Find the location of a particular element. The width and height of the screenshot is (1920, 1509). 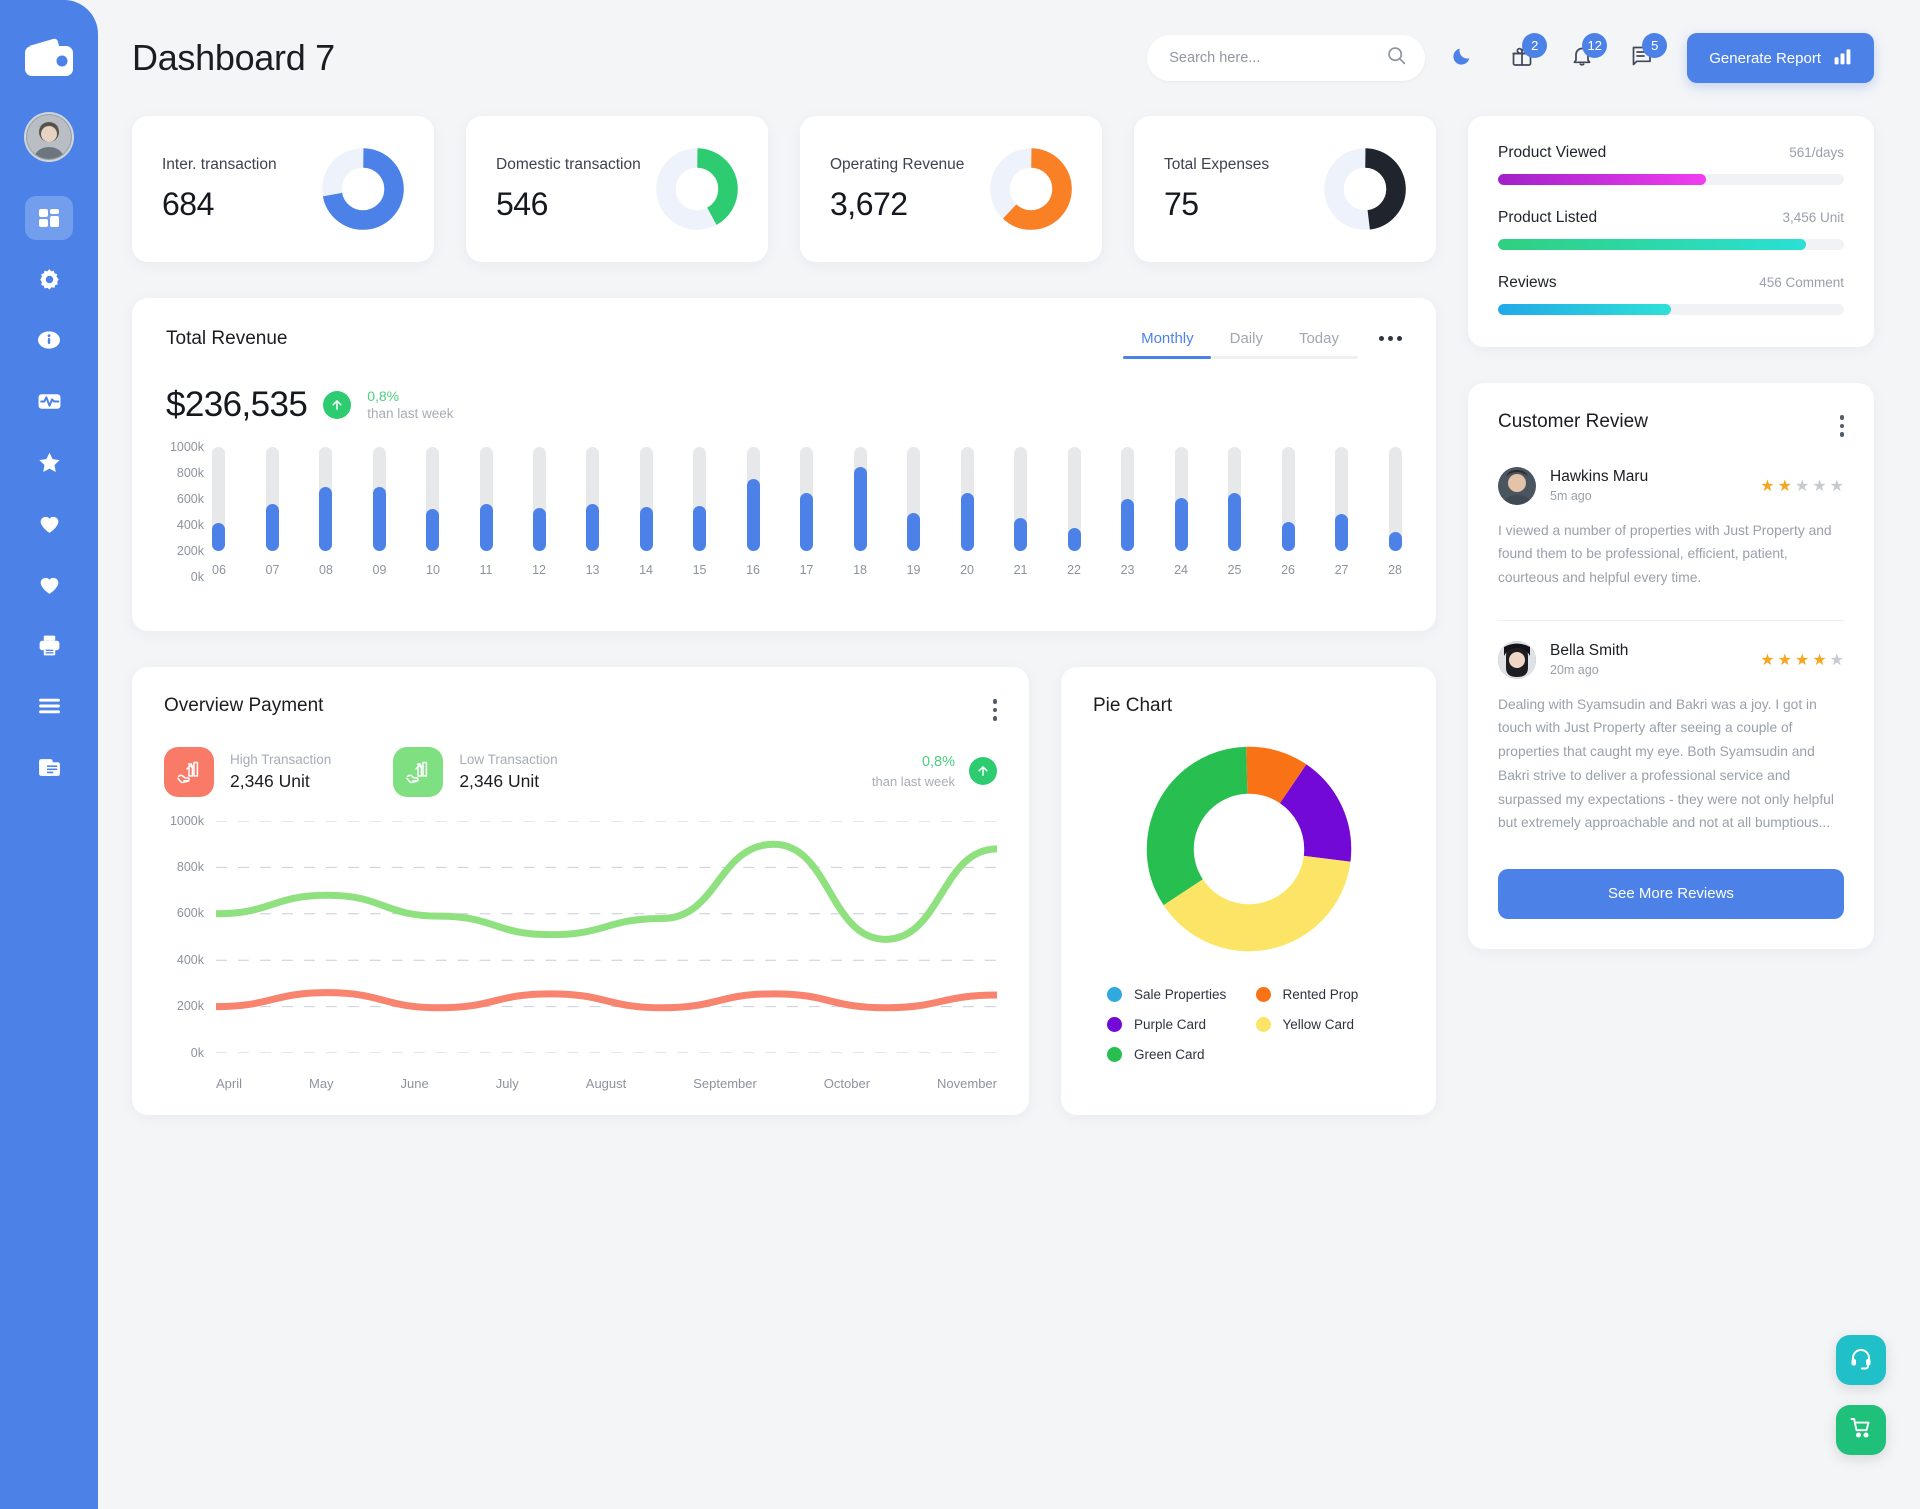

bar-column: 14 is located at coordinates (646, 512).